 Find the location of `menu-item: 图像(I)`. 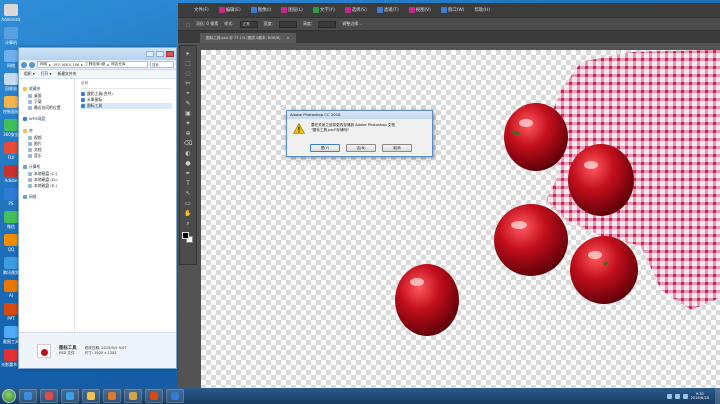

menu-item: 图像(I) is located at coordinates (260, 10).